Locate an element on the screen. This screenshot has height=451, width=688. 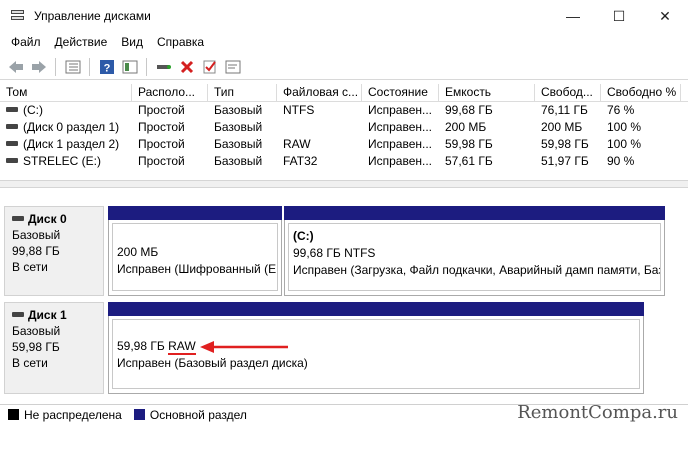
watermark: RemontCompa.ru is located at coordinates (597, 412).